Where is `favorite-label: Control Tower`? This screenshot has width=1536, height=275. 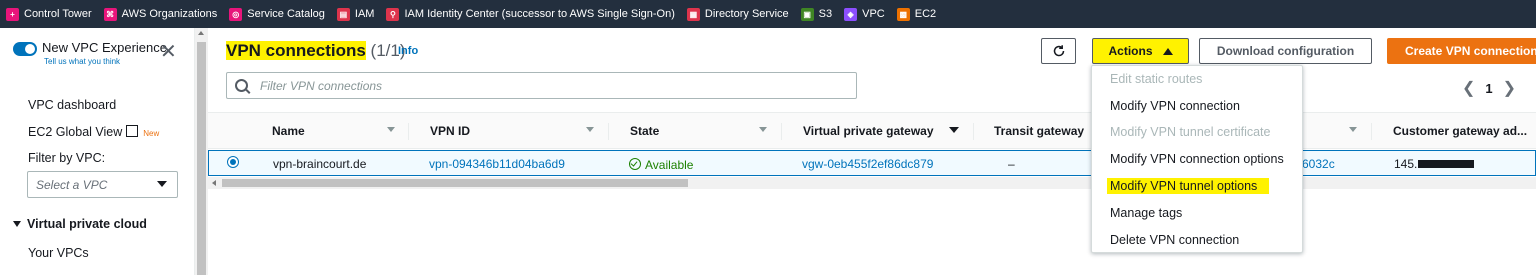 favorite-label: Control Tower is located at coordinates (58, 14).